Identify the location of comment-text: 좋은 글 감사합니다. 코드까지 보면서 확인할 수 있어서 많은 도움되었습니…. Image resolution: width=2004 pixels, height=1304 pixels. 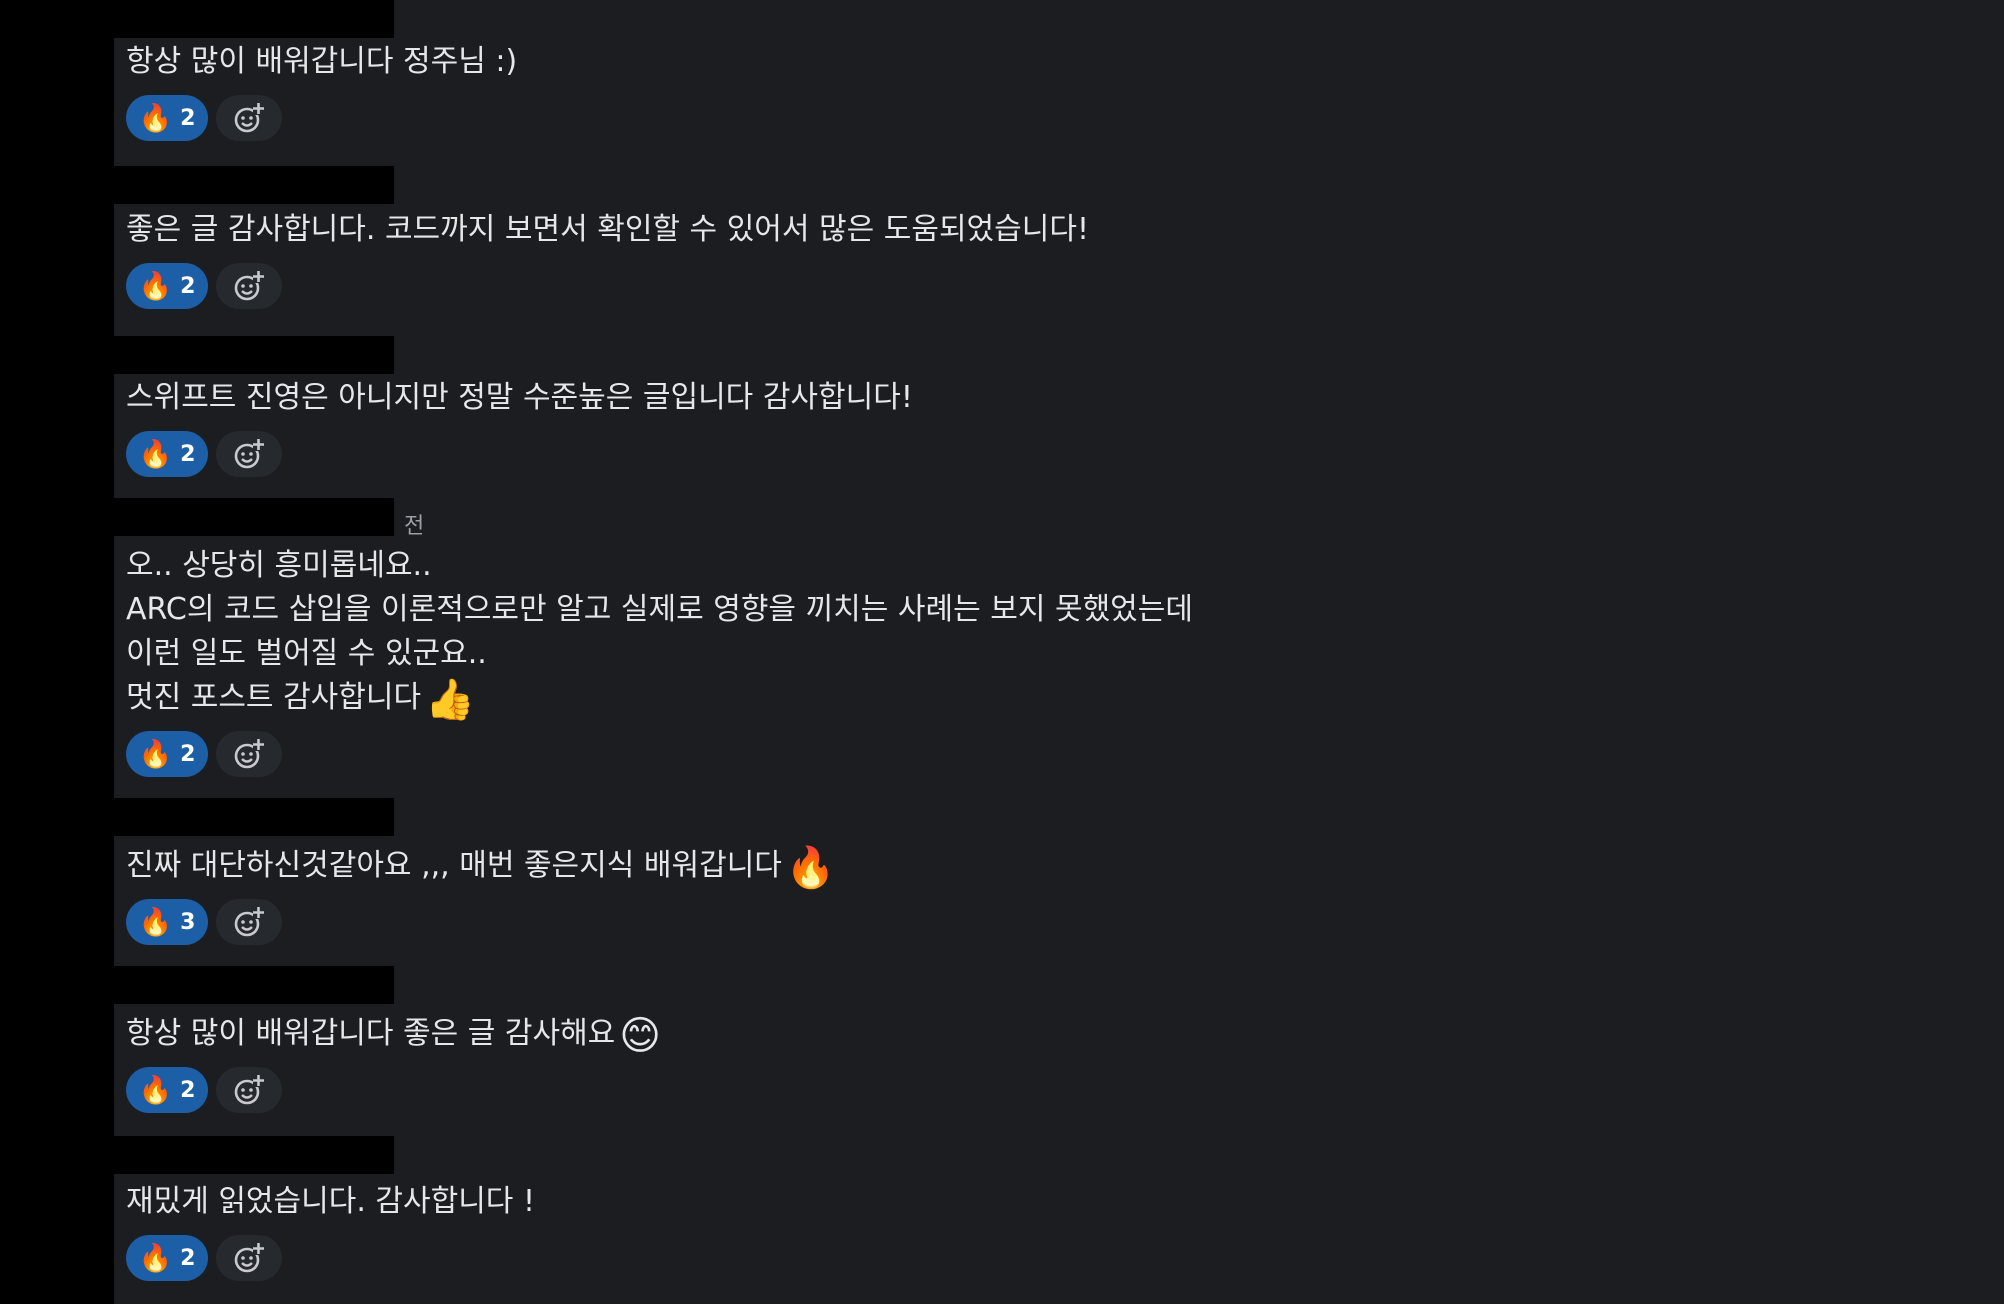
(607, 229).